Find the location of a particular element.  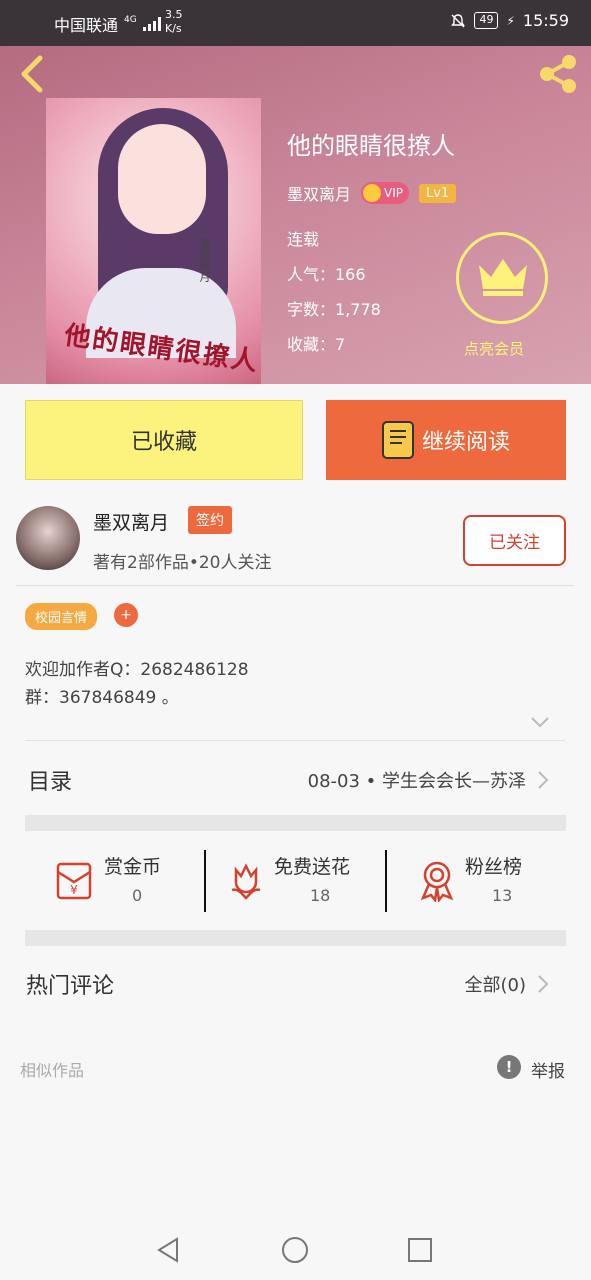

nav-home-icon is located at coordinates (295, 1250).